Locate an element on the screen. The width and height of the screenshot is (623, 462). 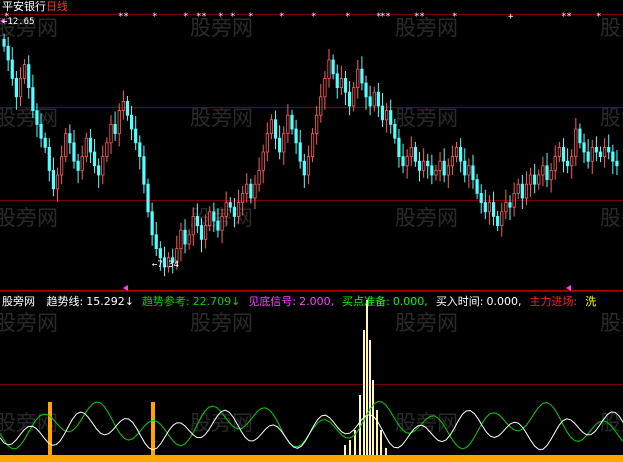
low-price-label: ←7.34 is located at coordinates (166, 265).